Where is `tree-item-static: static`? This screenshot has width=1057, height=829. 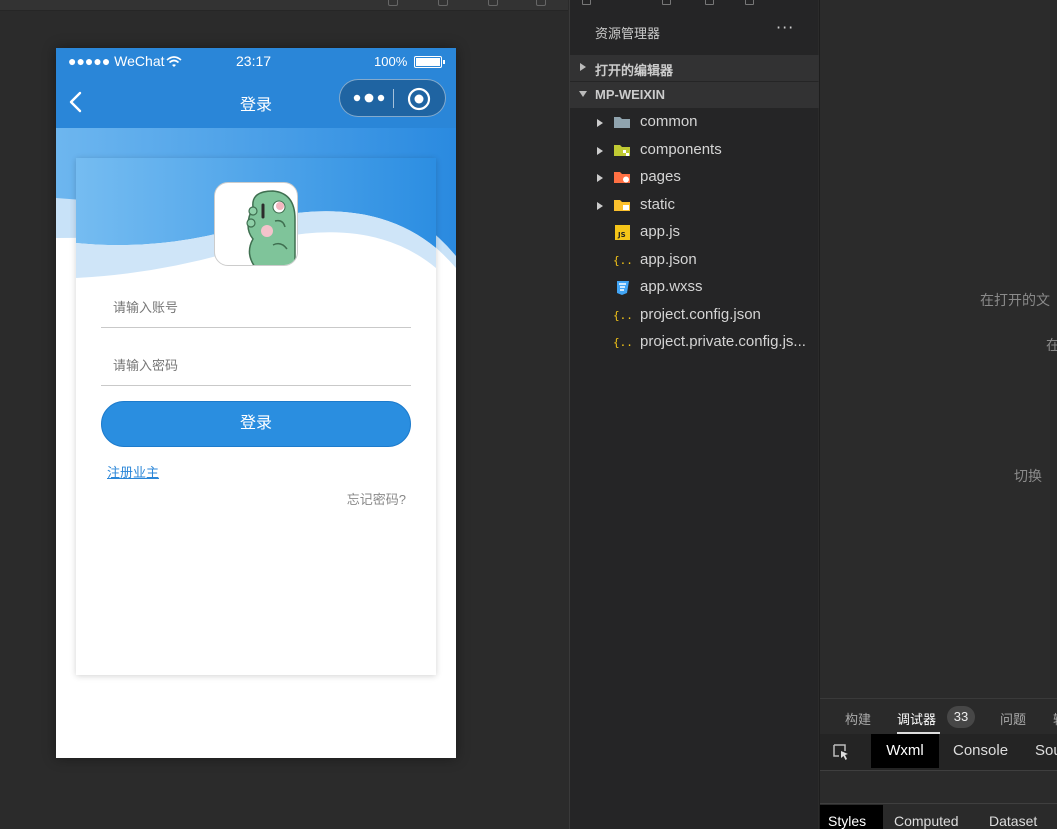
tree-item-static: static is located at coordinates (694, 205).